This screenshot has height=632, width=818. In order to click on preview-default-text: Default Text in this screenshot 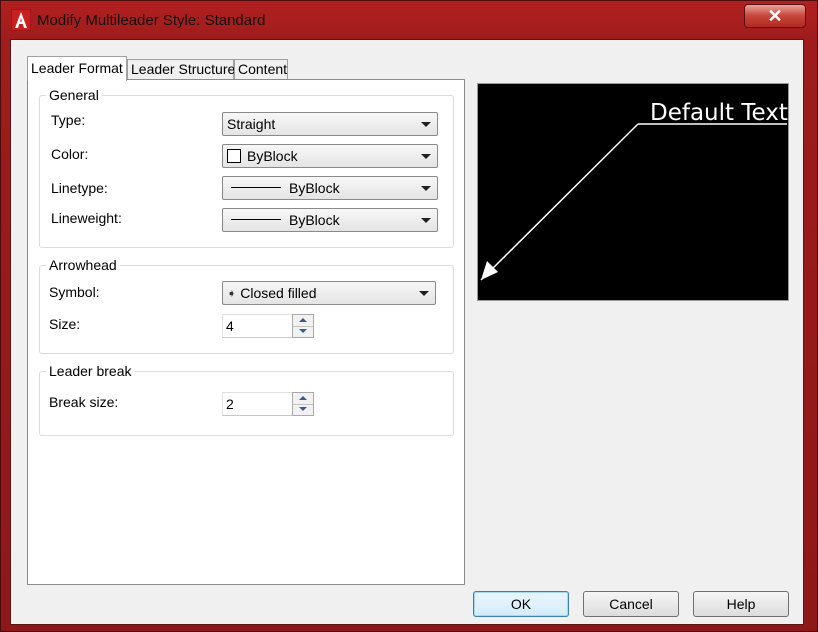, I will do `click(719, 113)`.